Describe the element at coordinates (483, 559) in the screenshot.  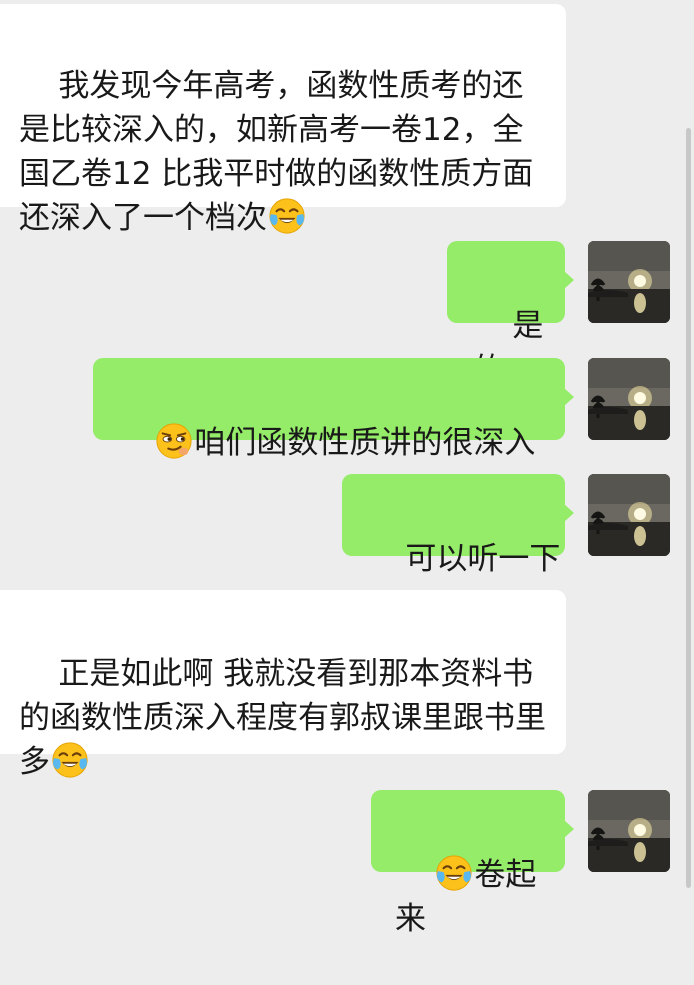
I see `message-text: 可以听一下` at that location.